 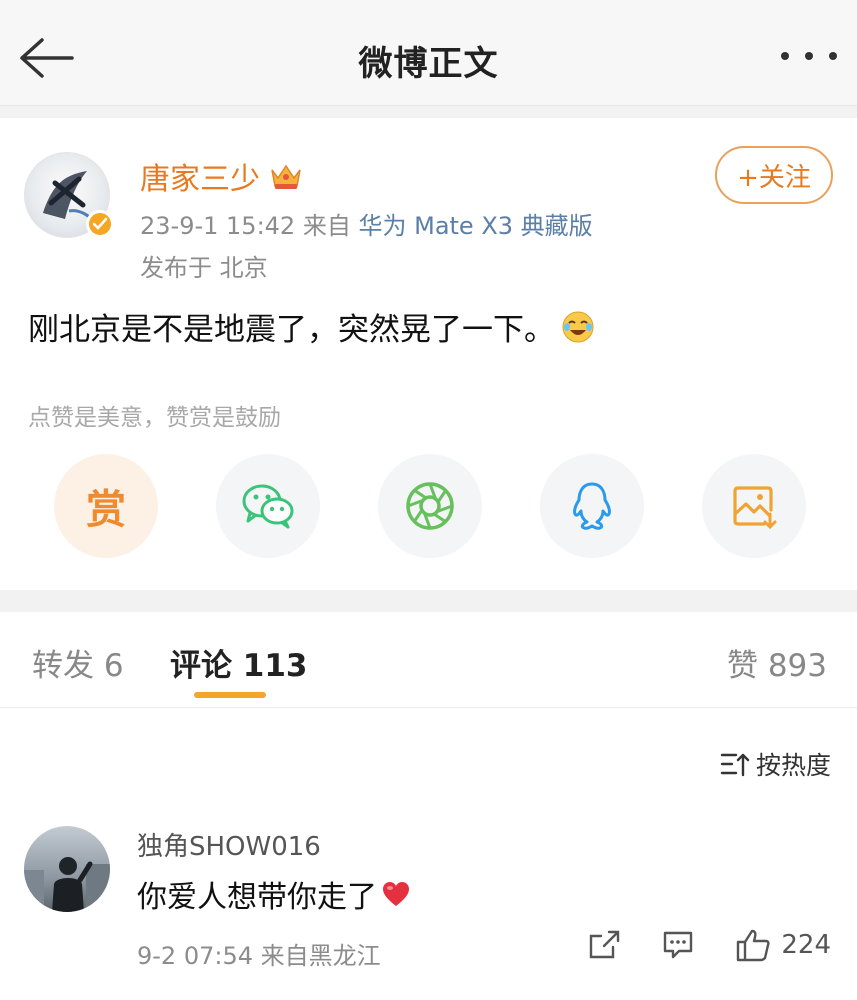 I want to click on commenter-avatar, so click(x=67, y=869).